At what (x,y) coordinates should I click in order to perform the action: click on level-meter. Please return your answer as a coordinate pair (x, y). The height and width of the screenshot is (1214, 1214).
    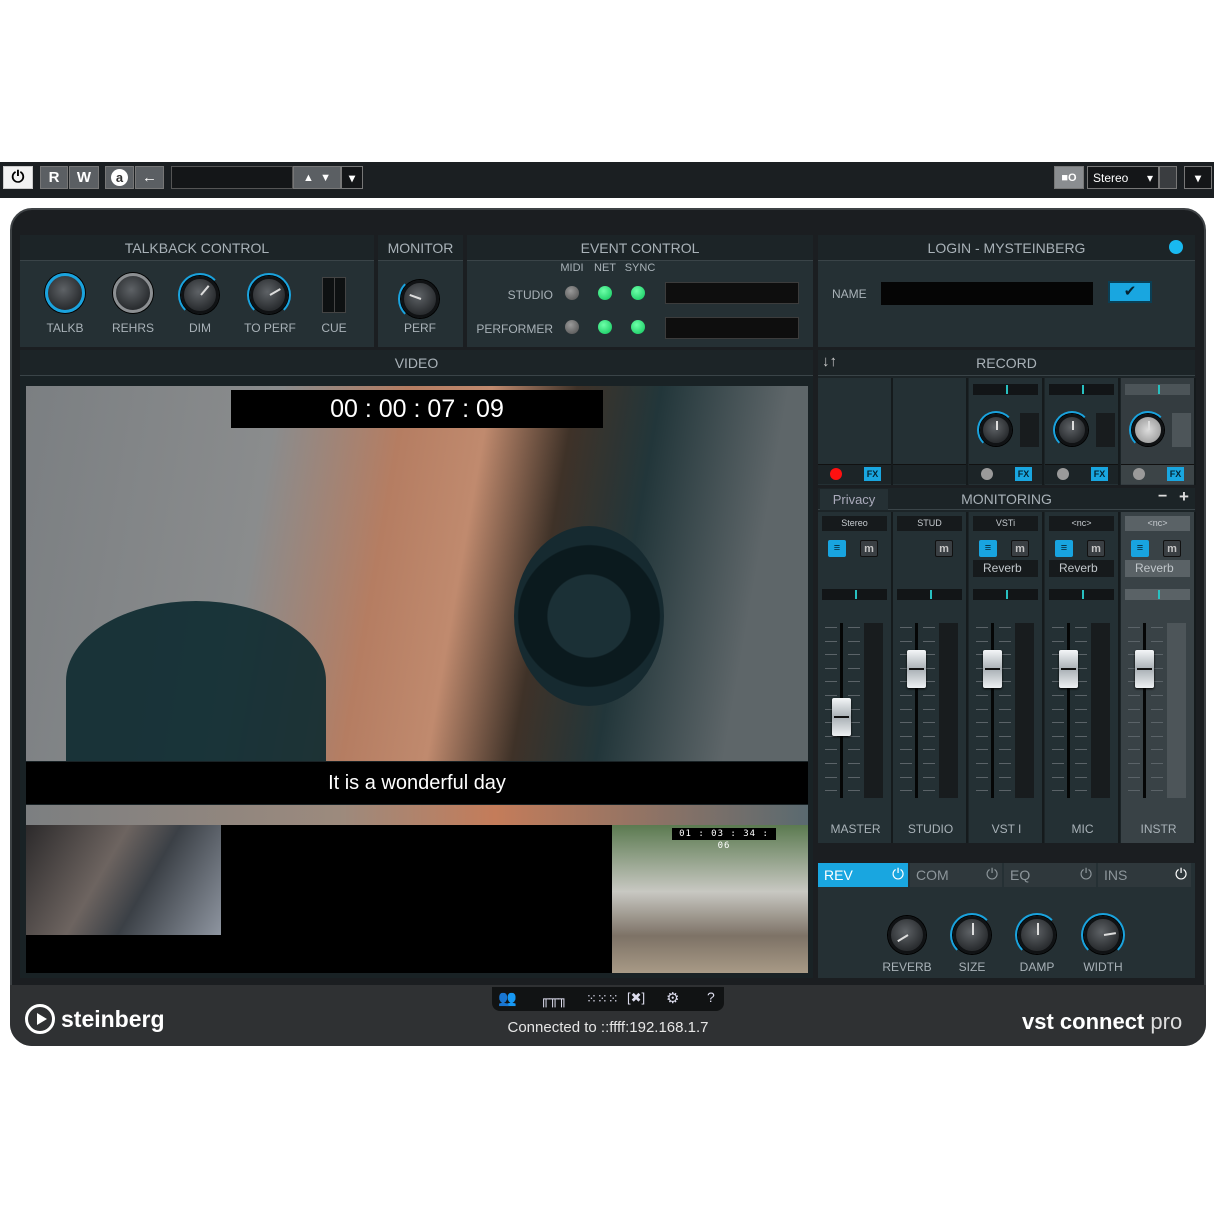
    Looking at the image, I should click on (873, 710).